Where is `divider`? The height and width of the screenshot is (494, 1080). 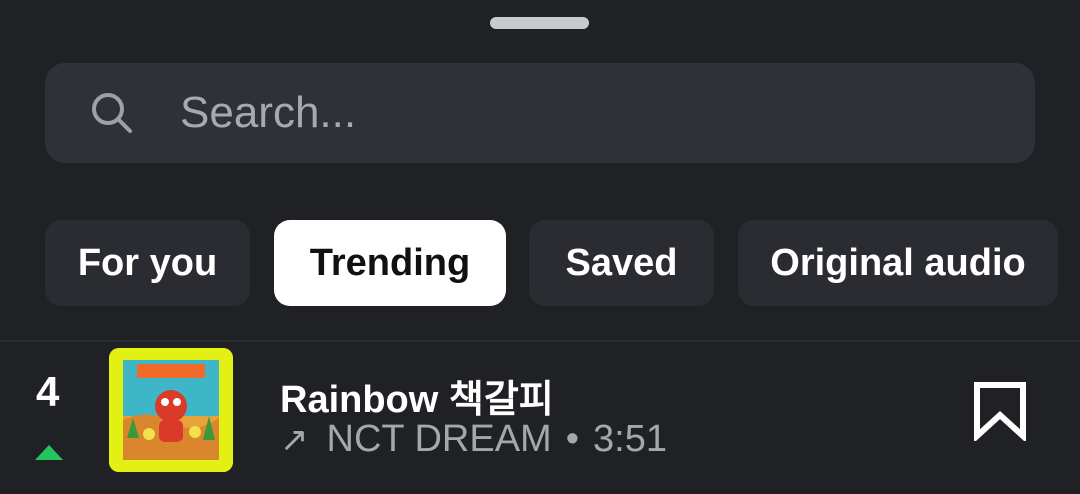
divider is located at coordinates (540, 341).